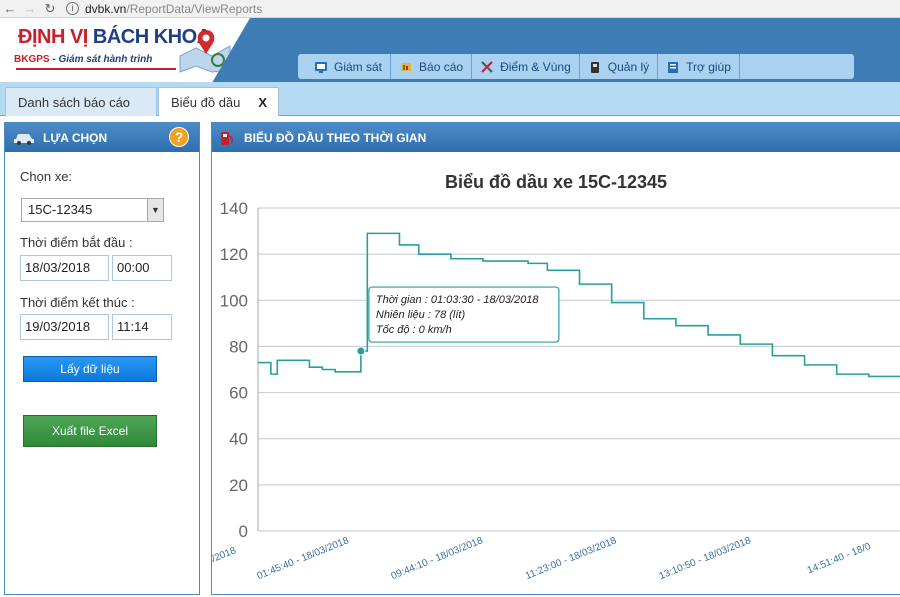 Image resolution: width=900 pixels, height=597 pixels. Describe the element at coordinates (262, 102) in the screenshot. I see `tab-close-icon: X` at that location.